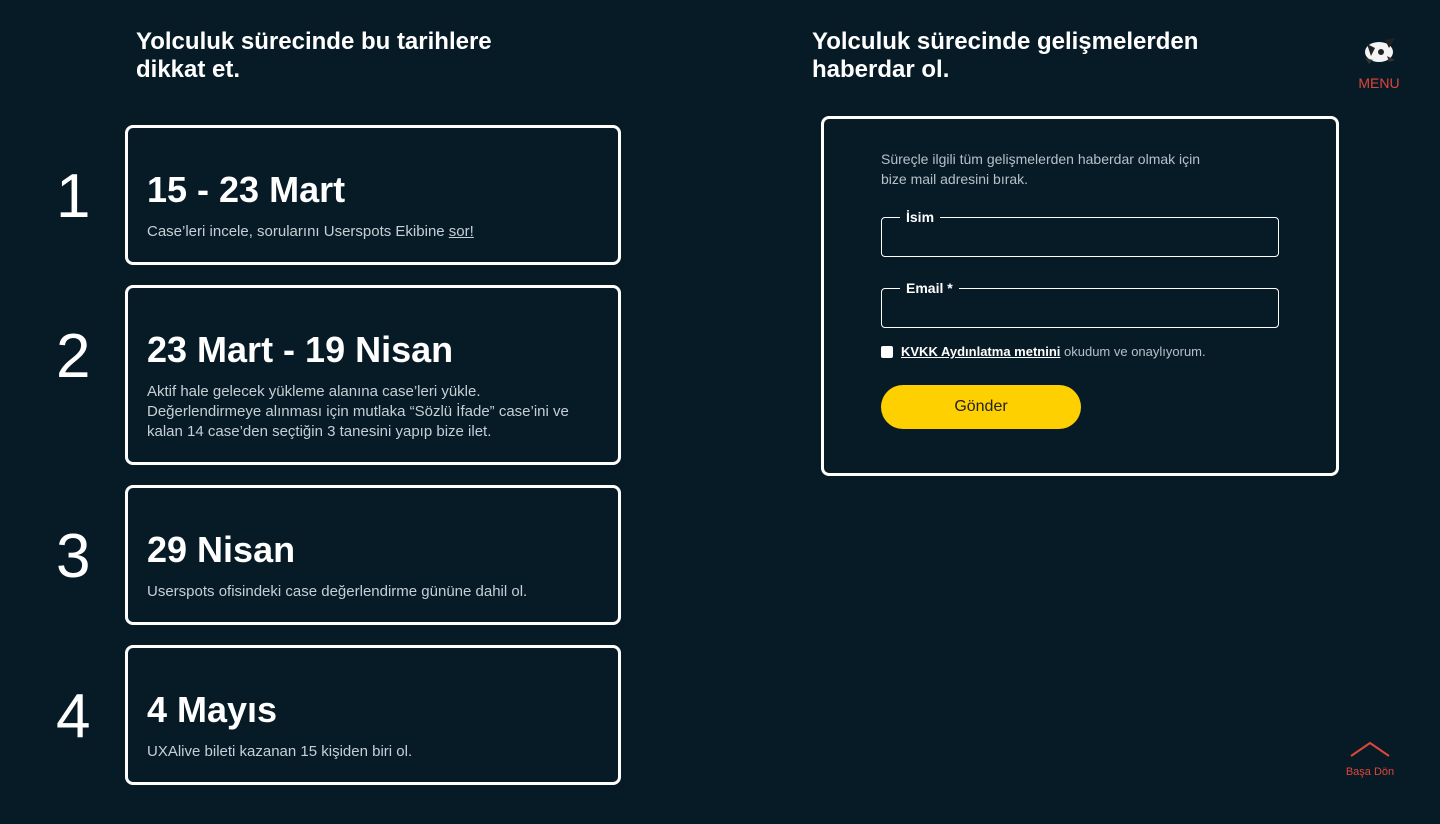 This screenshot has width=1440, height=824. I want to click on step-date: 23 Mart - 19 Nisan, so click(300, 349).